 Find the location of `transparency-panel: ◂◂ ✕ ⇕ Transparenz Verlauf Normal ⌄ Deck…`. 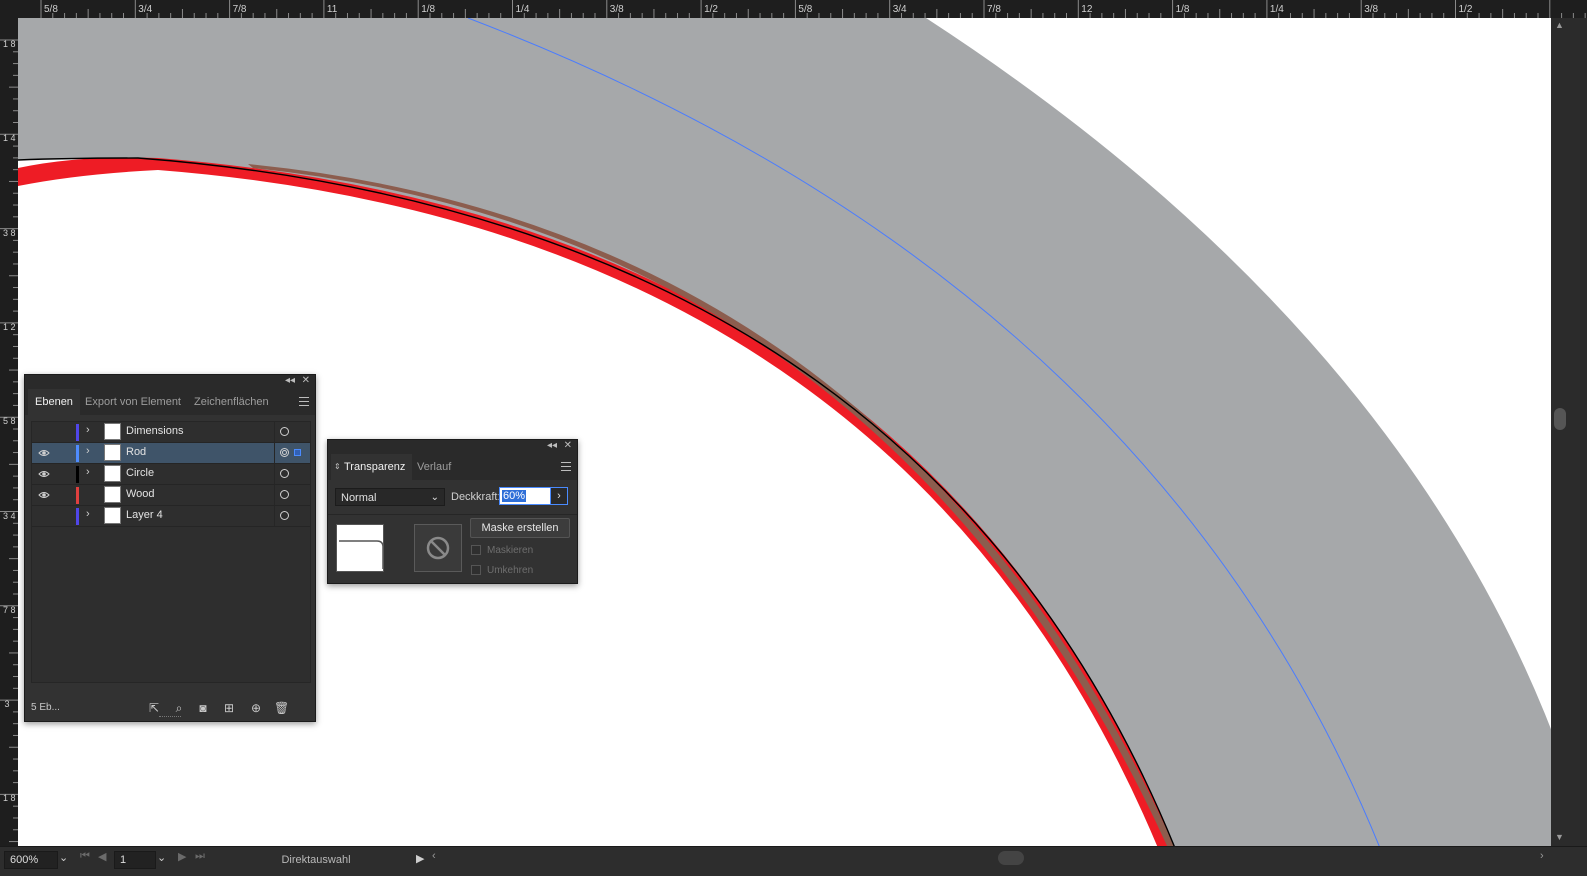

transparency-panel: ◂◂ ✕ ⇕ Transparenz Verlauf Normal ⌄ Deck… is located at coordinates (452, 511).